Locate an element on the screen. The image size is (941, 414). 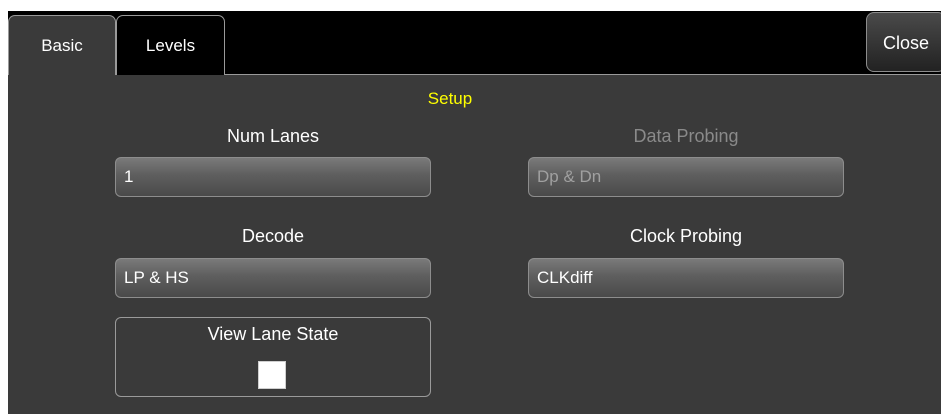
view-lane-state-group: View Lane State is located at coordinates (273, 357).